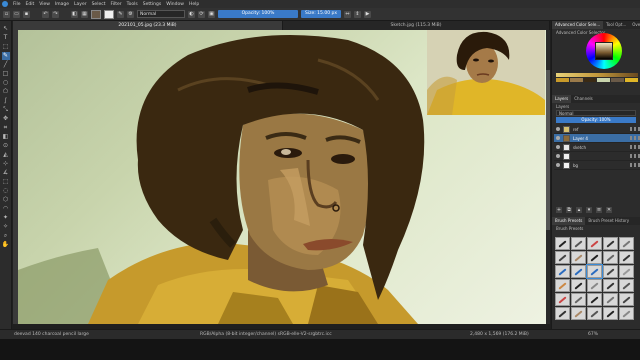 This screenshot has width=640, height=360. What do you see at coordinates (62, 4) in the screenshot?
I see `menu-image: Image` at bounding box center [62, 4].